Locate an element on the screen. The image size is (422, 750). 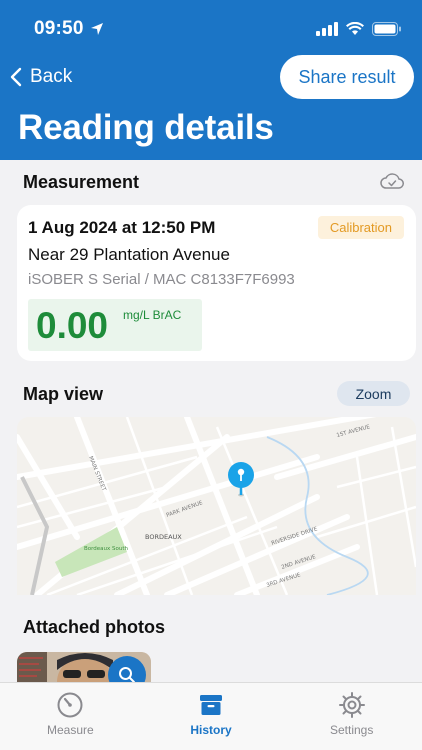
page-title: Reading details is located at coordinates (146, 127).